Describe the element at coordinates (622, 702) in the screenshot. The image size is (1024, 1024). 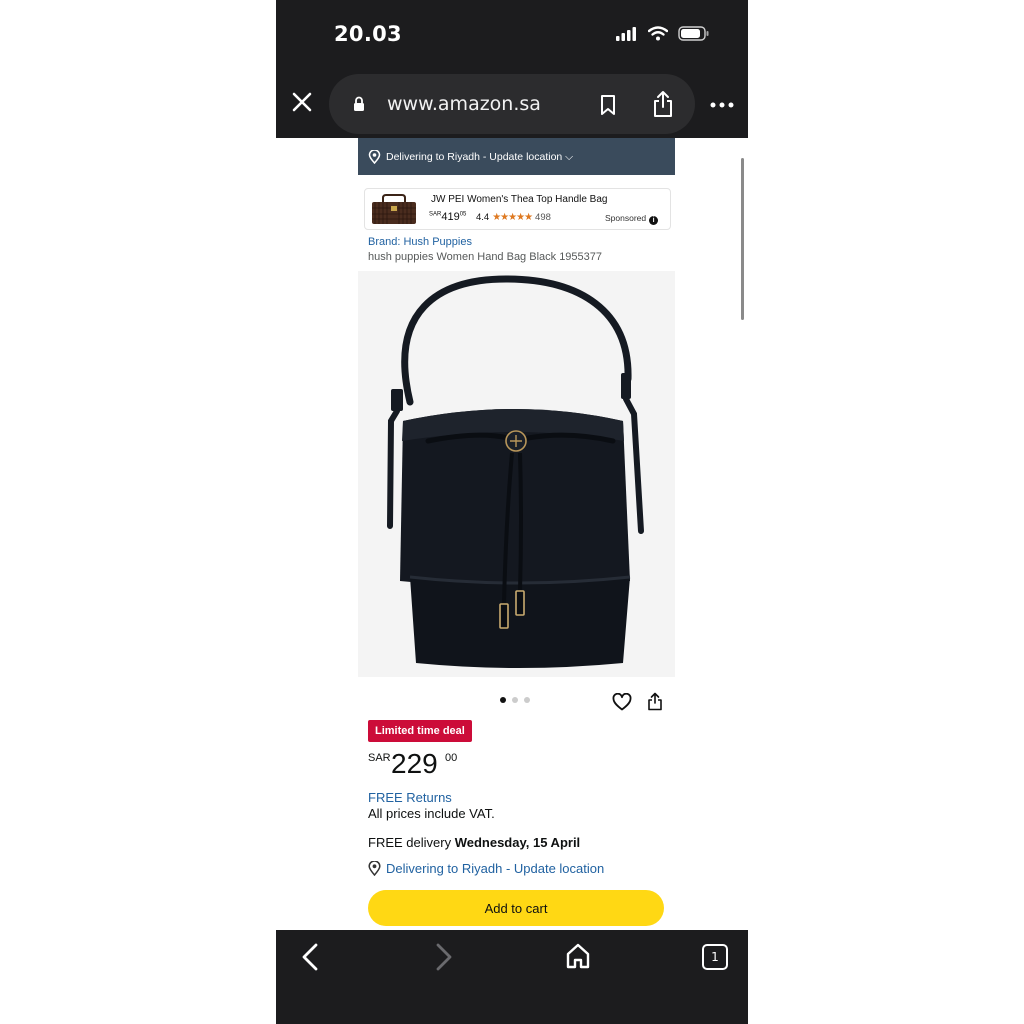
I see `heart-icon` at that location.